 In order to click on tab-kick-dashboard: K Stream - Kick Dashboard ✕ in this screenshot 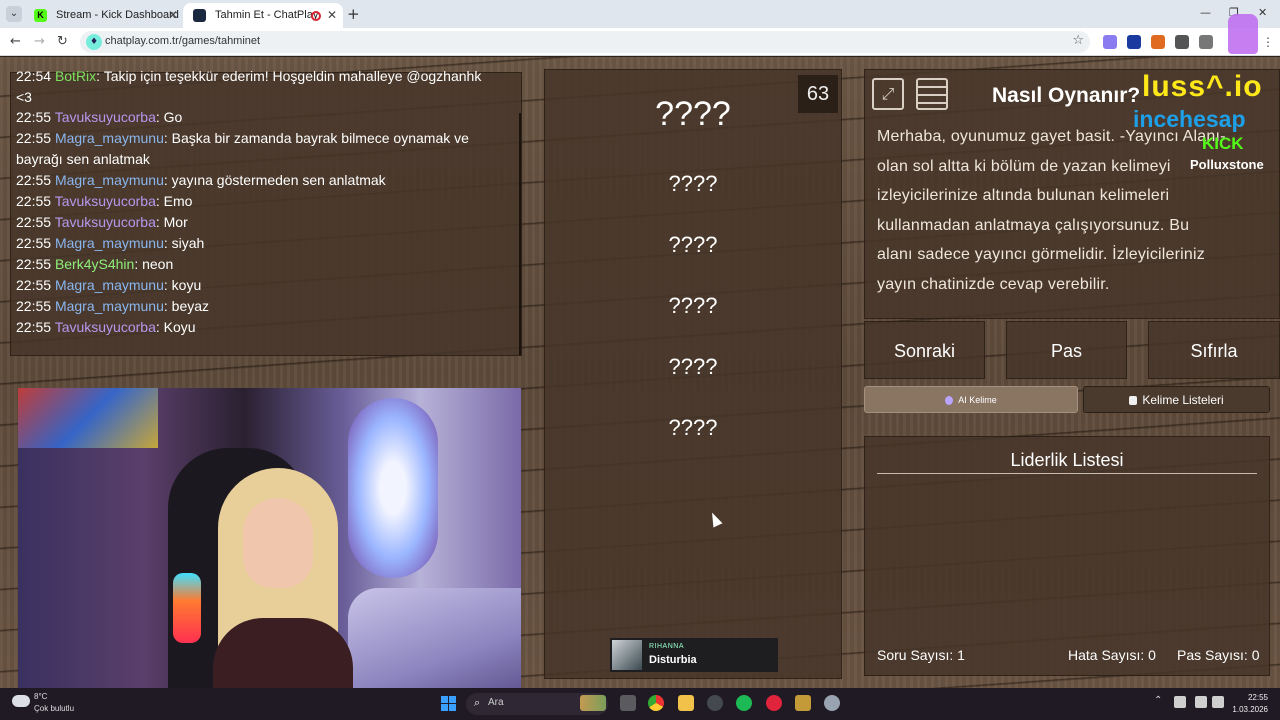, I will do `click(104, 15)`.